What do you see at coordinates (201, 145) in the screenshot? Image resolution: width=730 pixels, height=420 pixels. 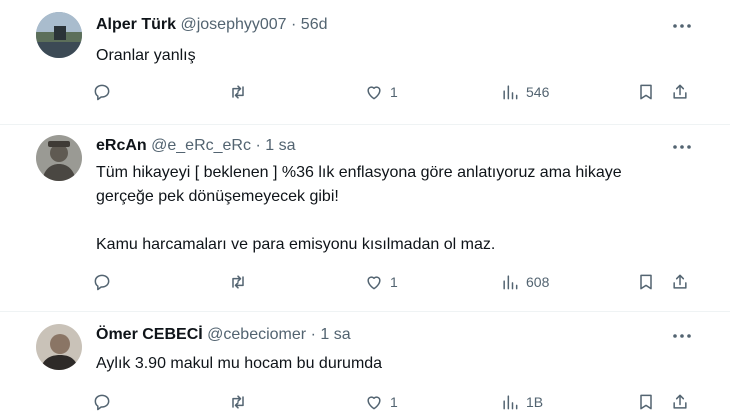 I see `handle: @e_eRc_eRc` at bounding box center [201, 145].